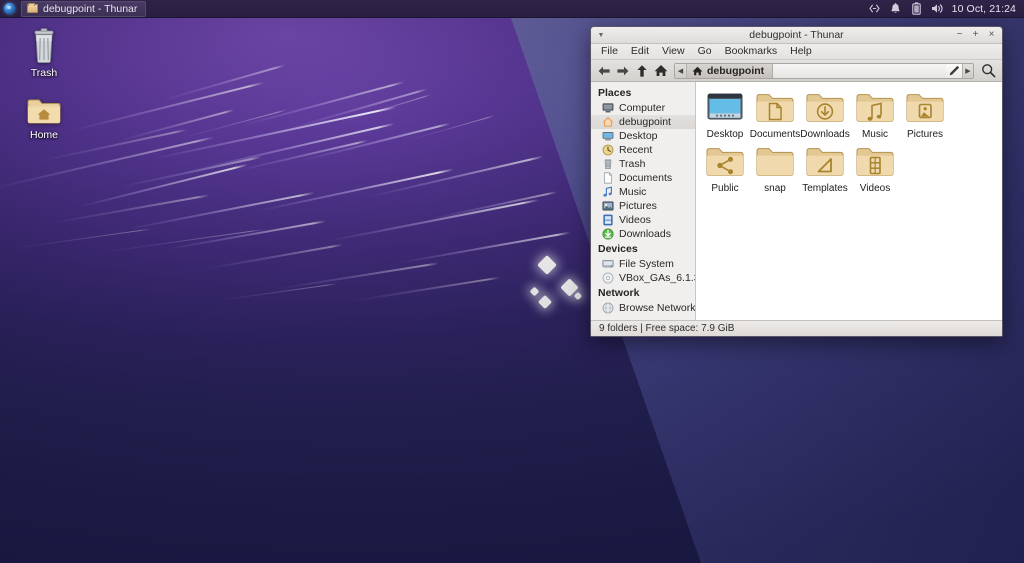 Image resolution: width=1024 pixels, height=563 pixels. Describe the element at coordinates (775, 134) in the screenshot. I see `file-item-label: Documents` at that location.